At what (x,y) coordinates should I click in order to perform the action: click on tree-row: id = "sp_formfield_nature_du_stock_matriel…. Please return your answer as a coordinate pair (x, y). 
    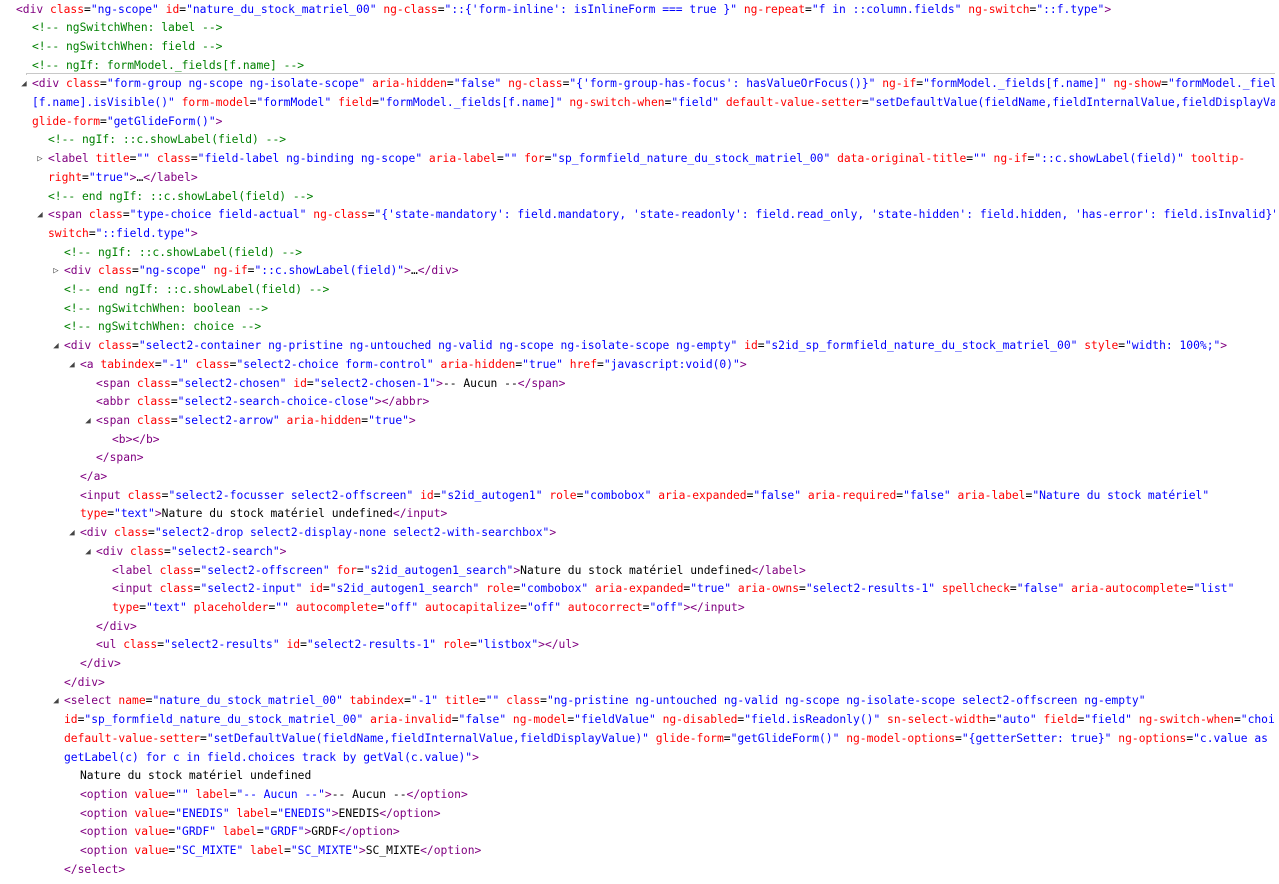
    Looking at the image, I should click on (639, 720).